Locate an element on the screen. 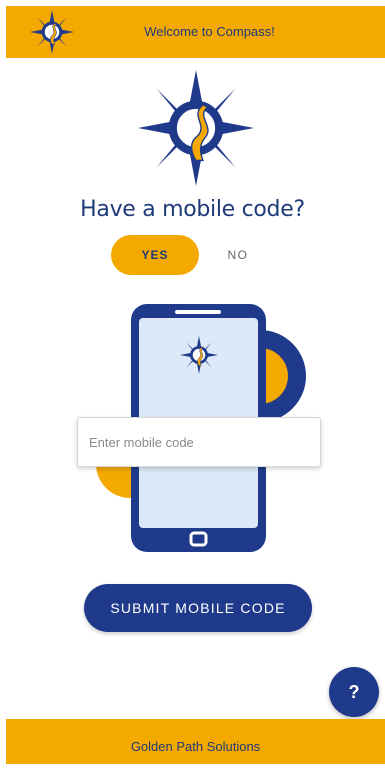 The image size is (385, 775). header-title: Welcome to Compass! is located at coordinates (209, 31).